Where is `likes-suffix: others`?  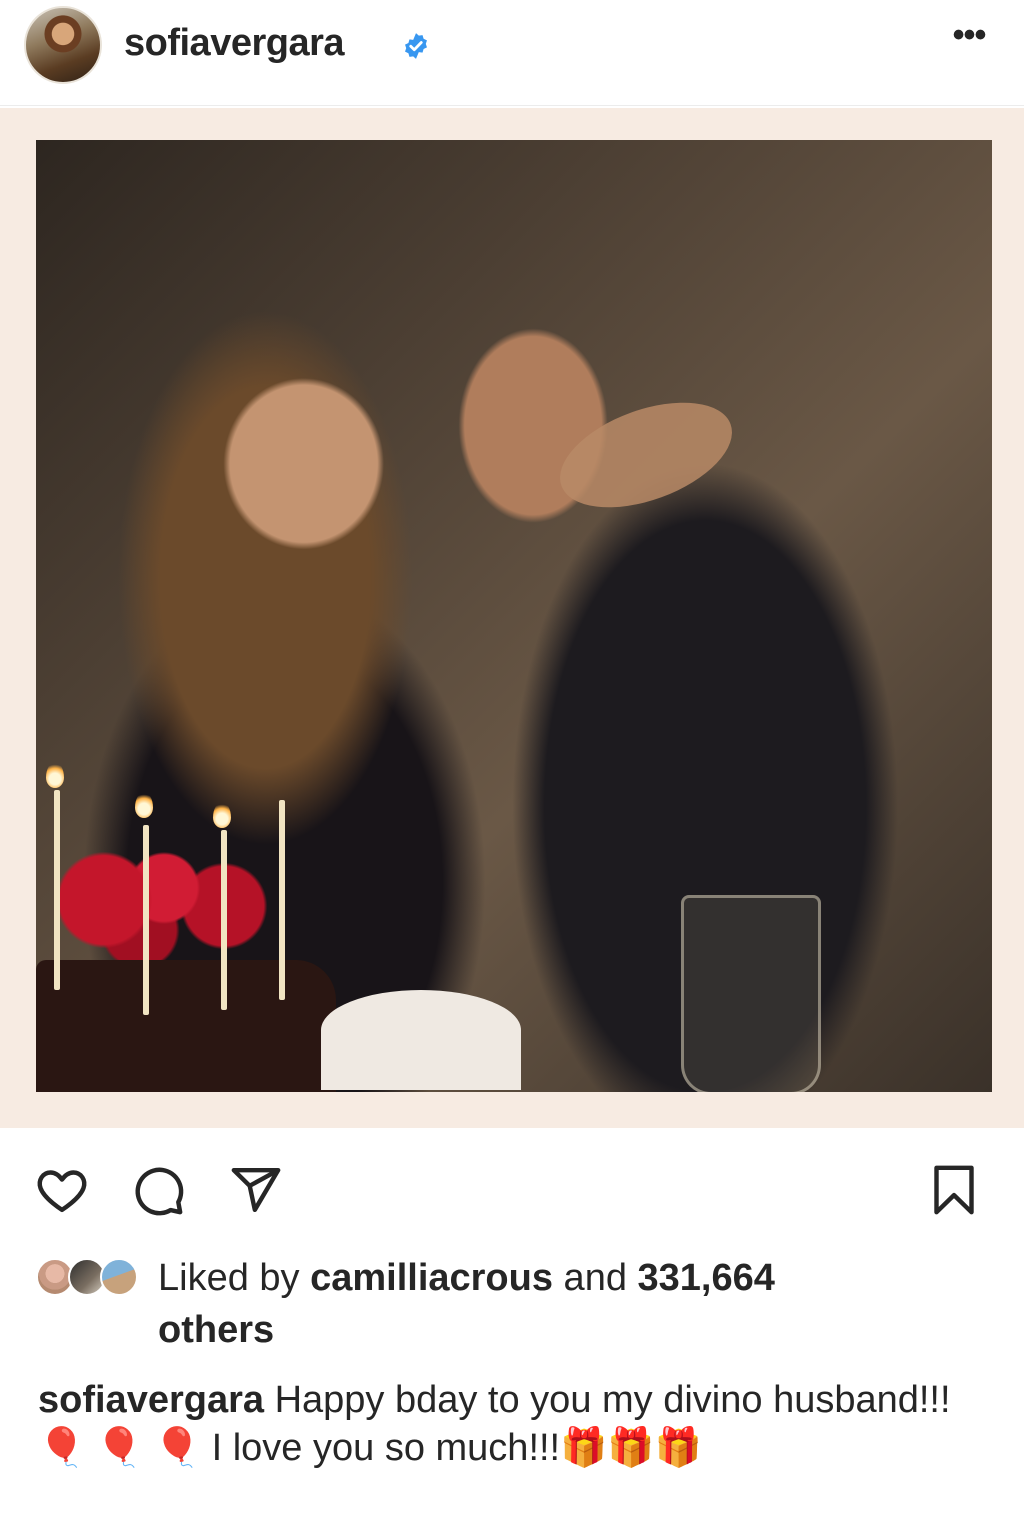 likes-suffix: others is located at coordinates (216, 1330).